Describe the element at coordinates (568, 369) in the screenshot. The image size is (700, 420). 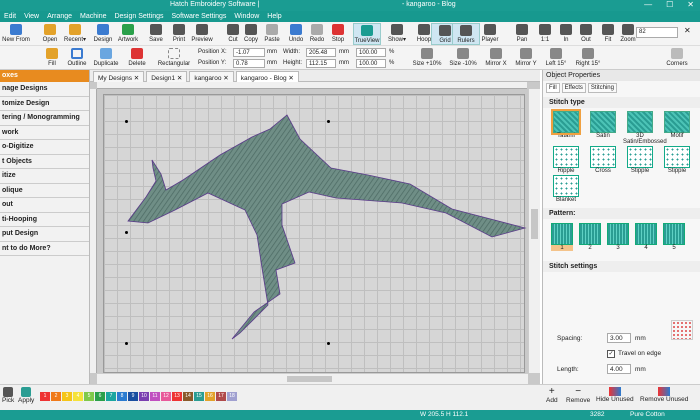
I see `length-label: Length:` at that location.